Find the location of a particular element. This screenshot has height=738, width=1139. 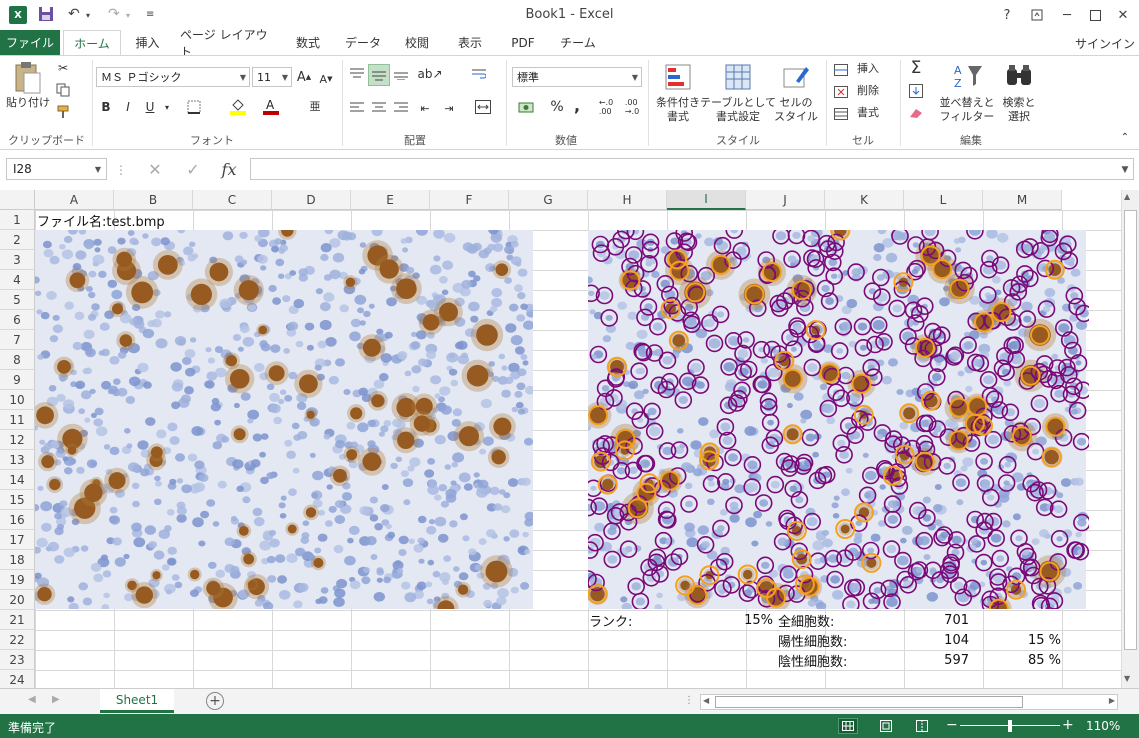

row-header-8: 8 is located at coordinates (17, 360).